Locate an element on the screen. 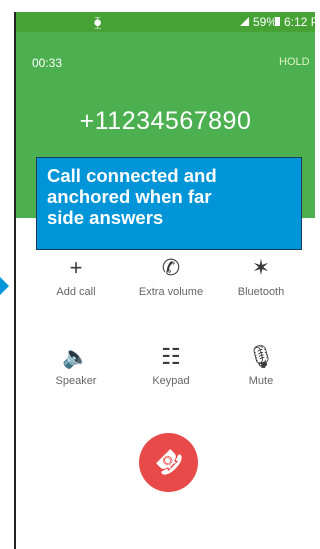 The height and width of the screenshot is (549, 320). plus-icon: + is located at coordinates (76, 267).